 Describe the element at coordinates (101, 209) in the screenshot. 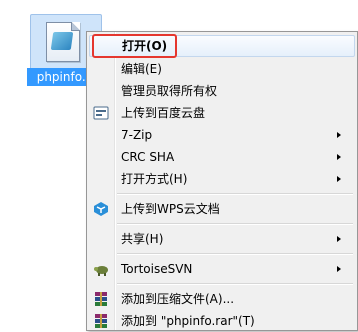

I see `wps-cloud-icon` at that location.